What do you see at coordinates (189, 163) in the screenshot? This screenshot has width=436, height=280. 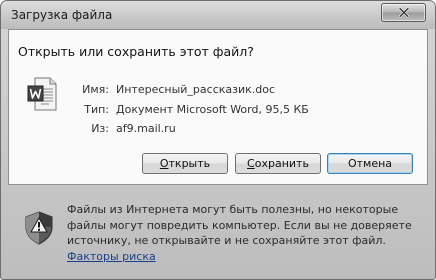 I see `open-button-label: ткрыть` at bounding box center [189, 163].